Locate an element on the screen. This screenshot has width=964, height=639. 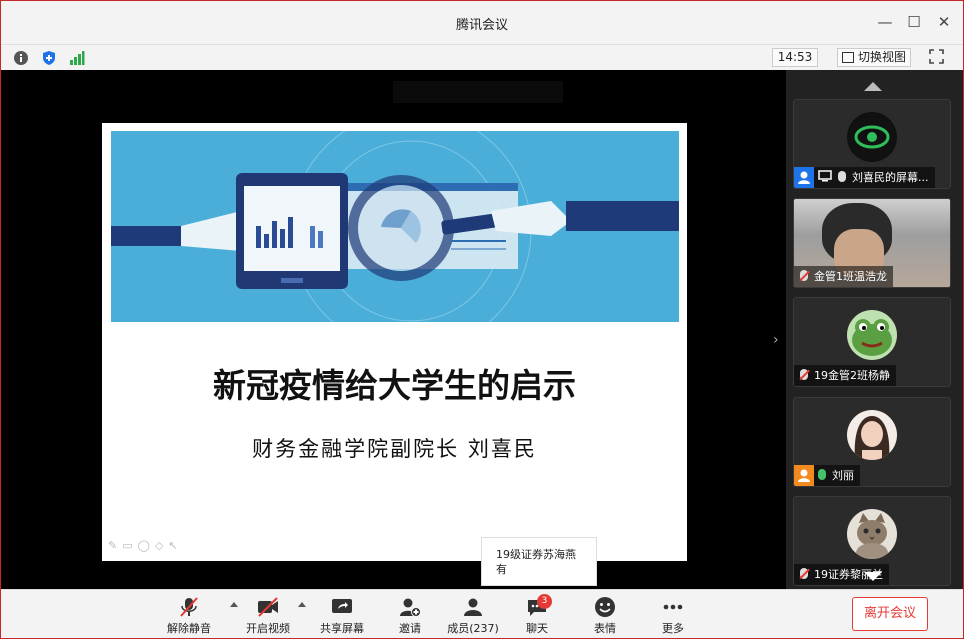
participant-label: 金管1班温浩龙 is located at coordinates (843, 276).